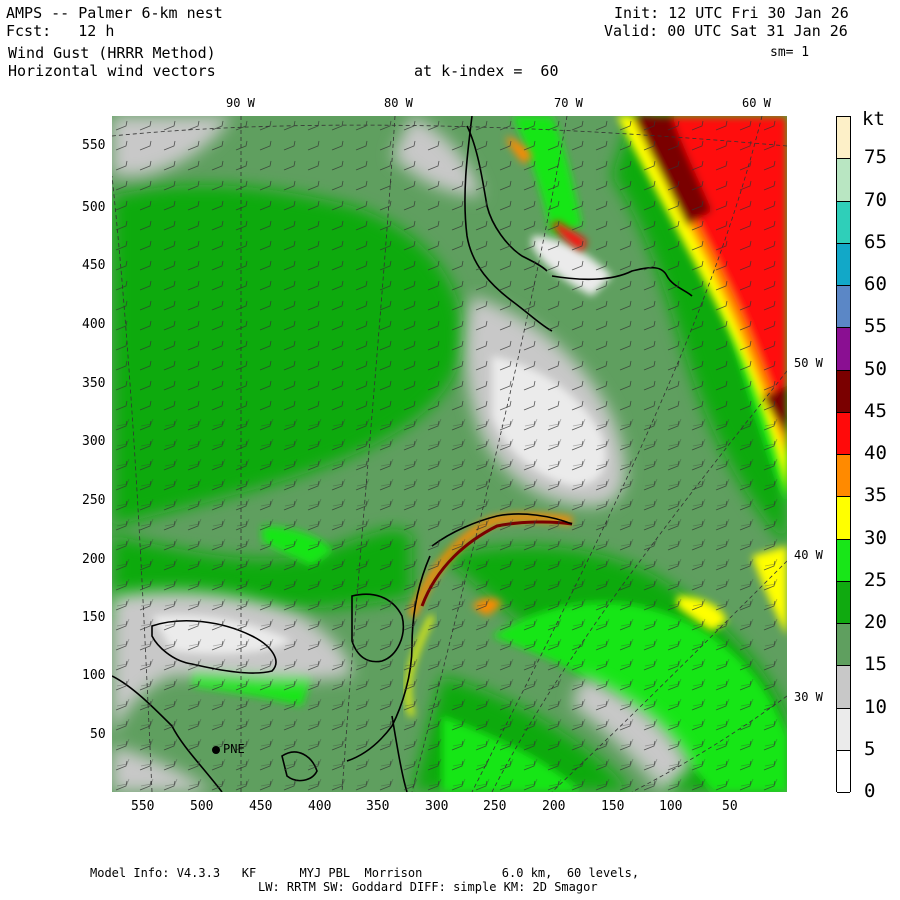 This screenshot has height=900, width=900. What do you see at coordinates (60, 31) in the screenshot?
I see `forecast-hour: Fcst: 12 h` at bounding box center [60, 31].